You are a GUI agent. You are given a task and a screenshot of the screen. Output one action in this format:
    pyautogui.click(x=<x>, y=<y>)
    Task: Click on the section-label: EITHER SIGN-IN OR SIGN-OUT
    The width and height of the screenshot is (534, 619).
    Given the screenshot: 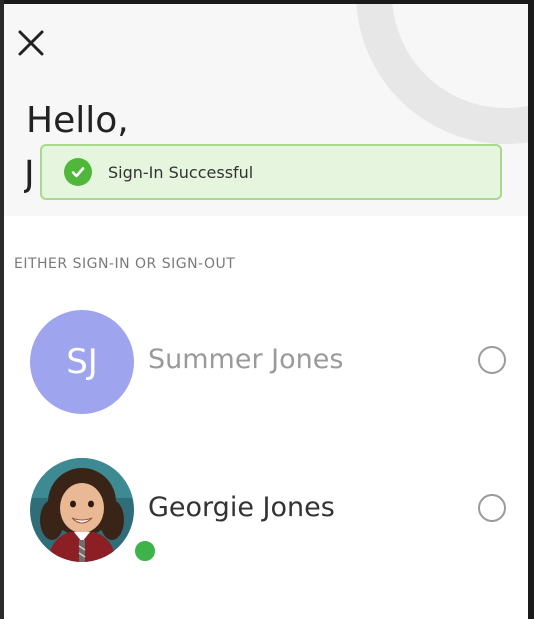 What is the action you would take?
    pyautogui.click(x=125, y=264)
    